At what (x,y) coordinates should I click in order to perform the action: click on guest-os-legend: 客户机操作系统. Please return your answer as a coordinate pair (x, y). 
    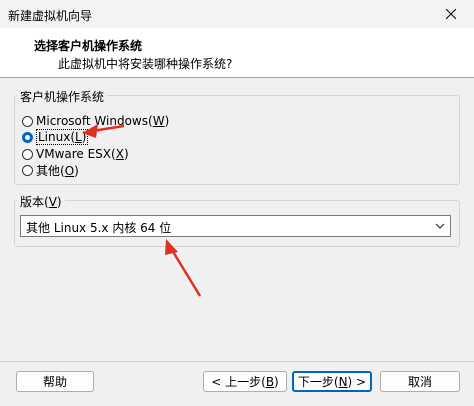
    Looking at the image, I should click on (62, 96).